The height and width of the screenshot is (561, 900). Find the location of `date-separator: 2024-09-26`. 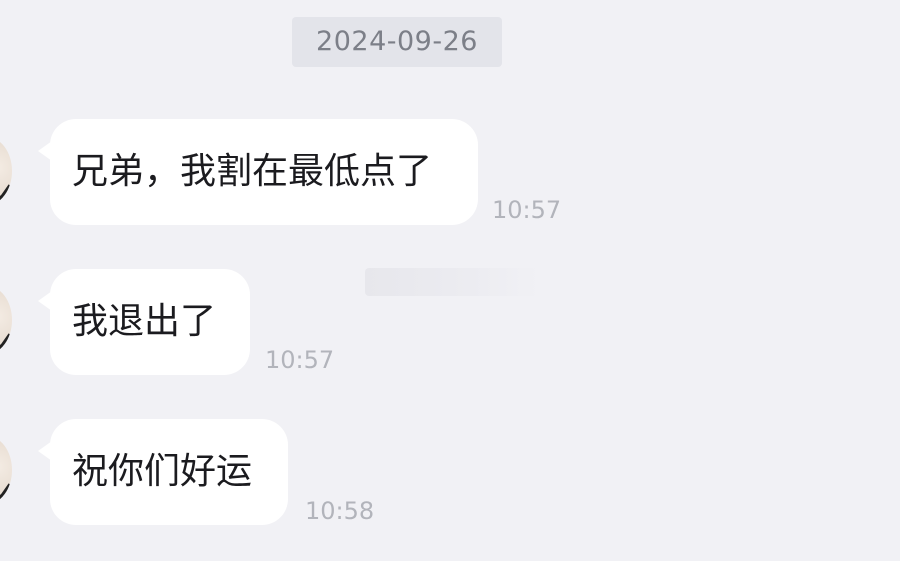

date-separator: 2024-09-26 is located at coordinates (397, 42).